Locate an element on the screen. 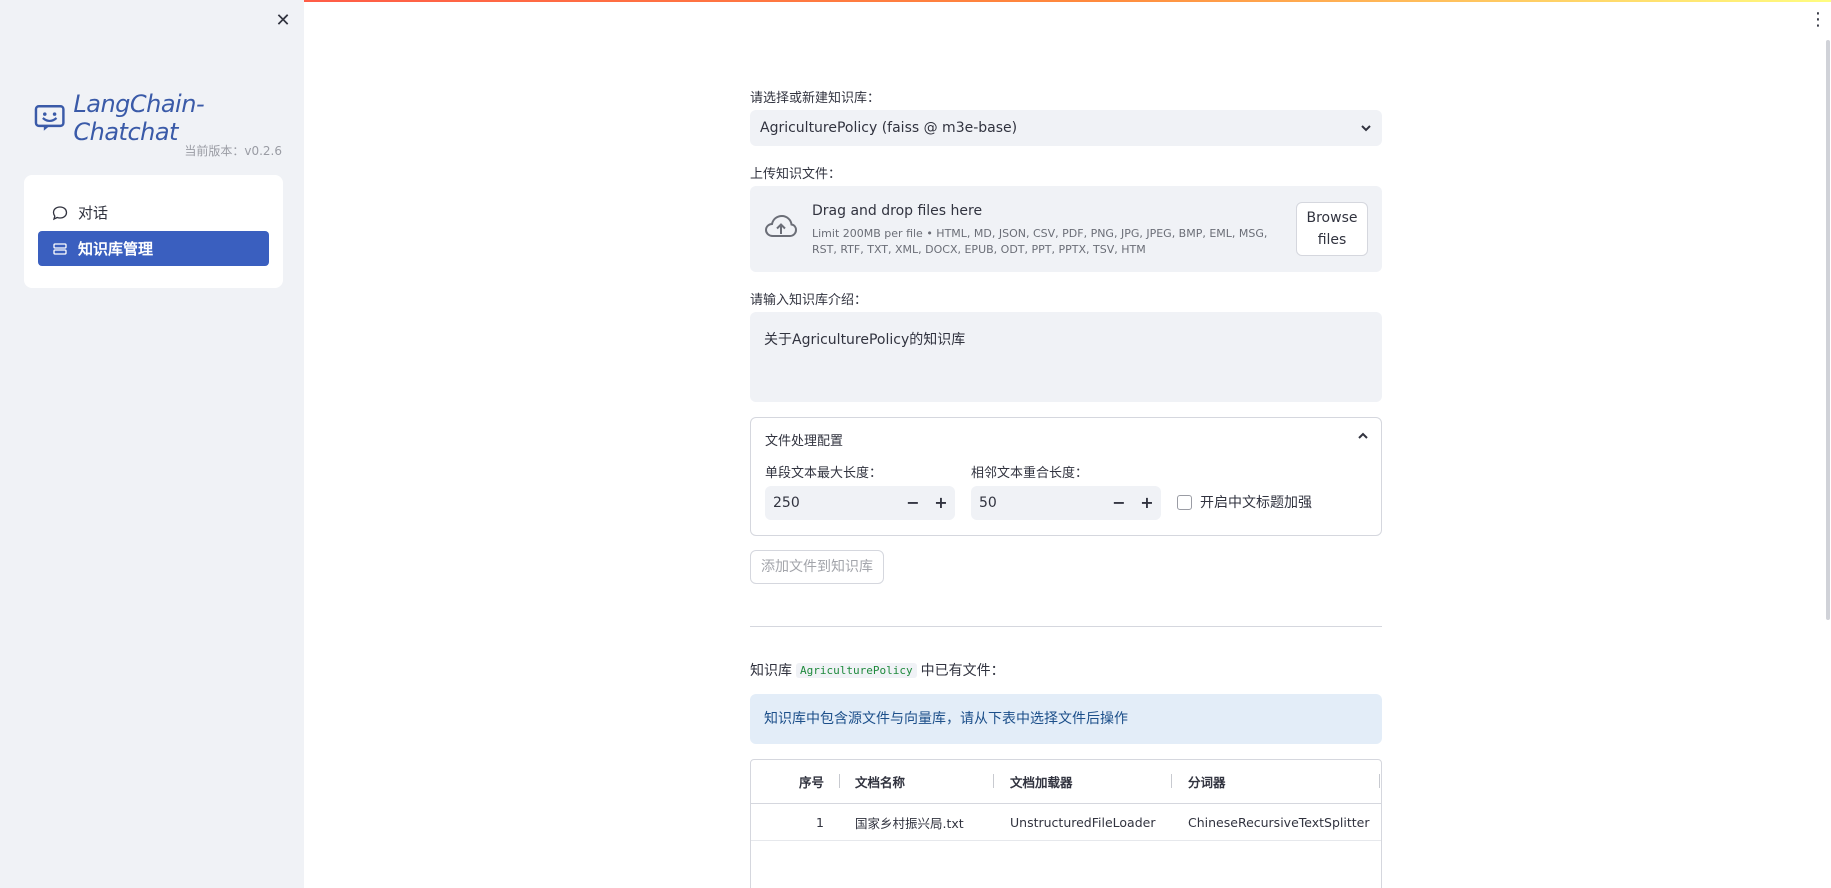  chat-bubble-icon is located at coordinates (60, 212).